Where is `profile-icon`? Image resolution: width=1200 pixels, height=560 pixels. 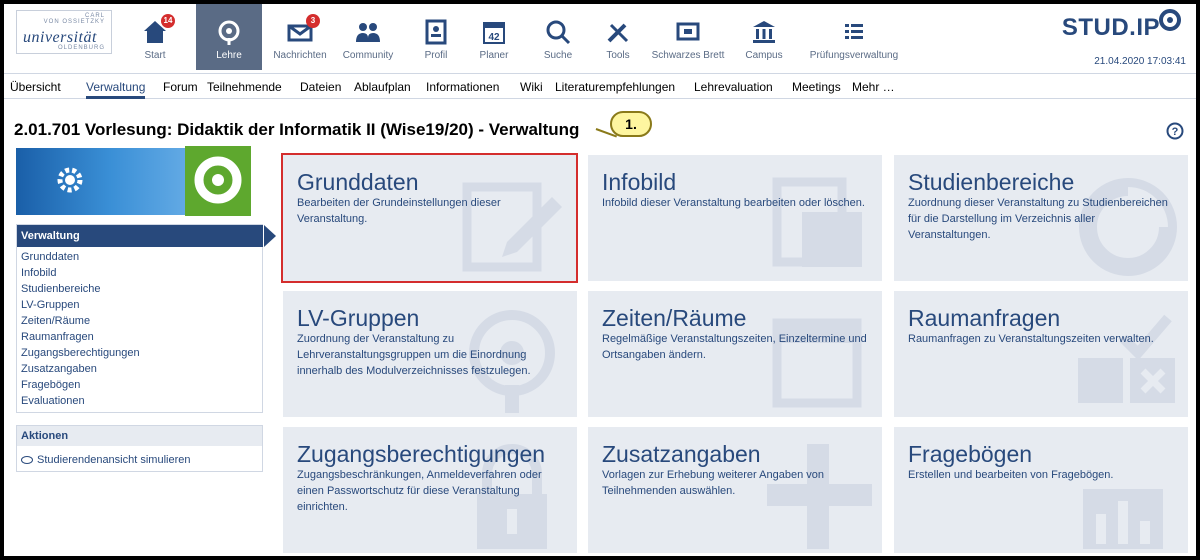
profile-icon is located at coordinates (436, 32).